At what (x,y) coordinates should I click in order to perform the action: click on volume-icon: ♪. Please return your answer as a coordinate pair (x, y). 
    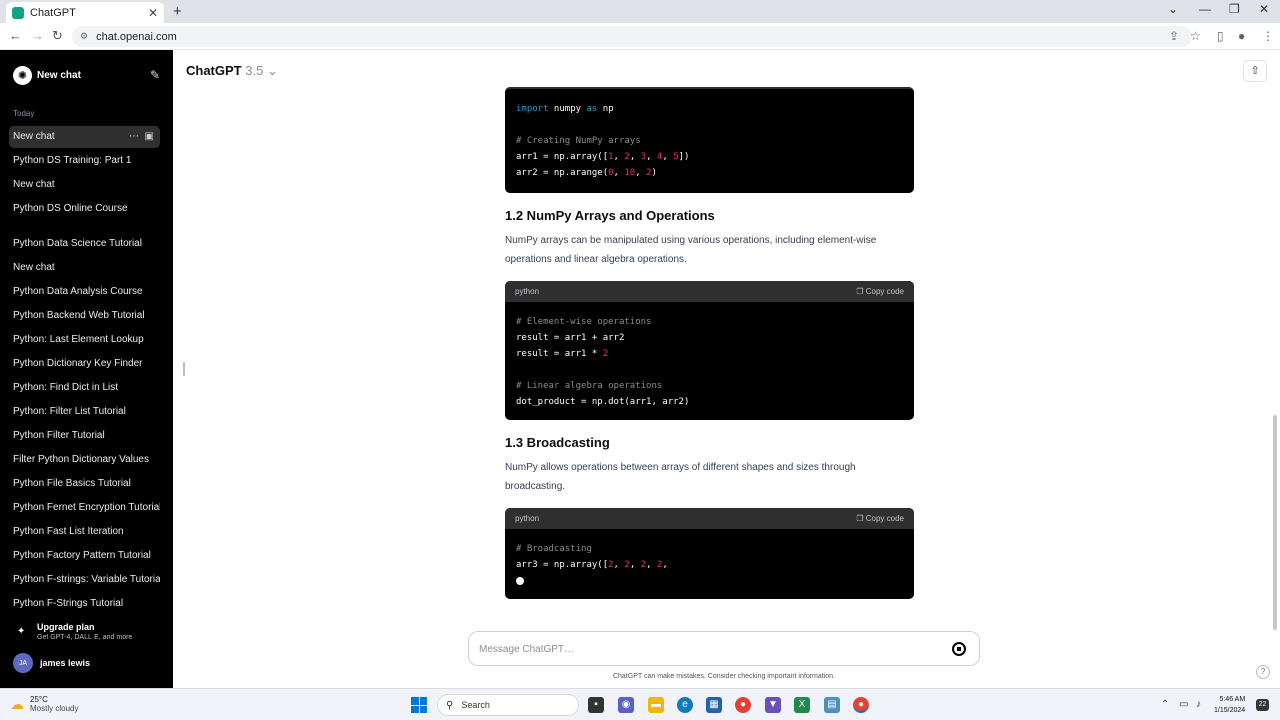
    Looking at the image, I should click on (1198, 704).